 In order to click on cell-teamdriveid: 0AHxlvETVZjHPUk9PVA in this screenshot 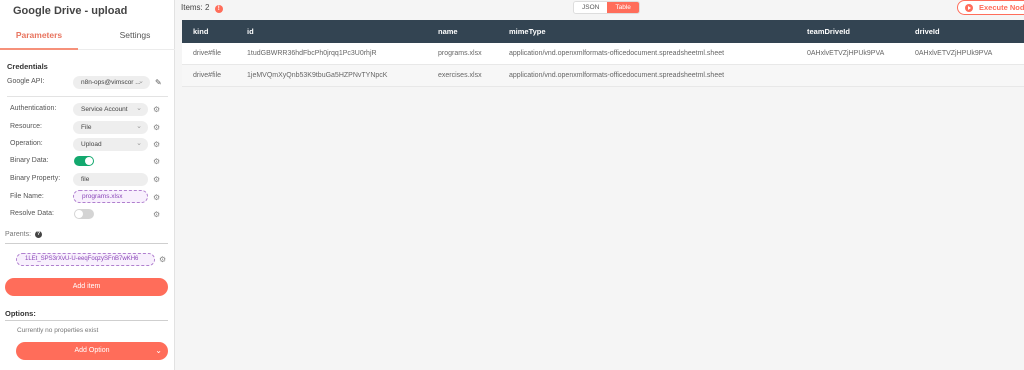, I will do `click(846, 53)`.